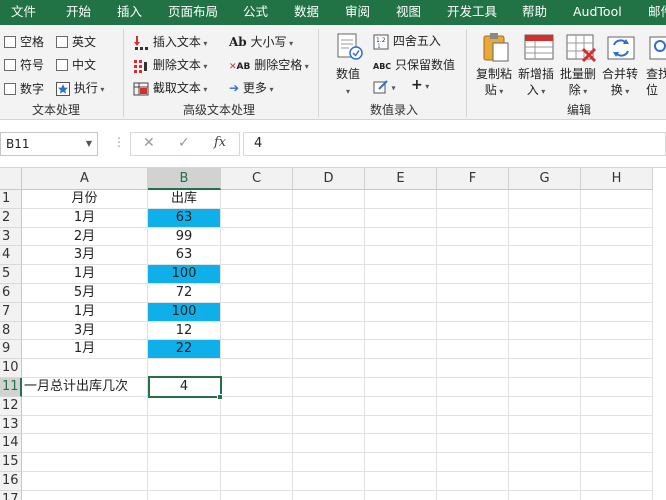 This screenshot has height=500, width=666. What do you see at coordinates (80, 87) in the screenshot?
I see `execute-button: 执行 ▾` at bounding box center [80, 87].